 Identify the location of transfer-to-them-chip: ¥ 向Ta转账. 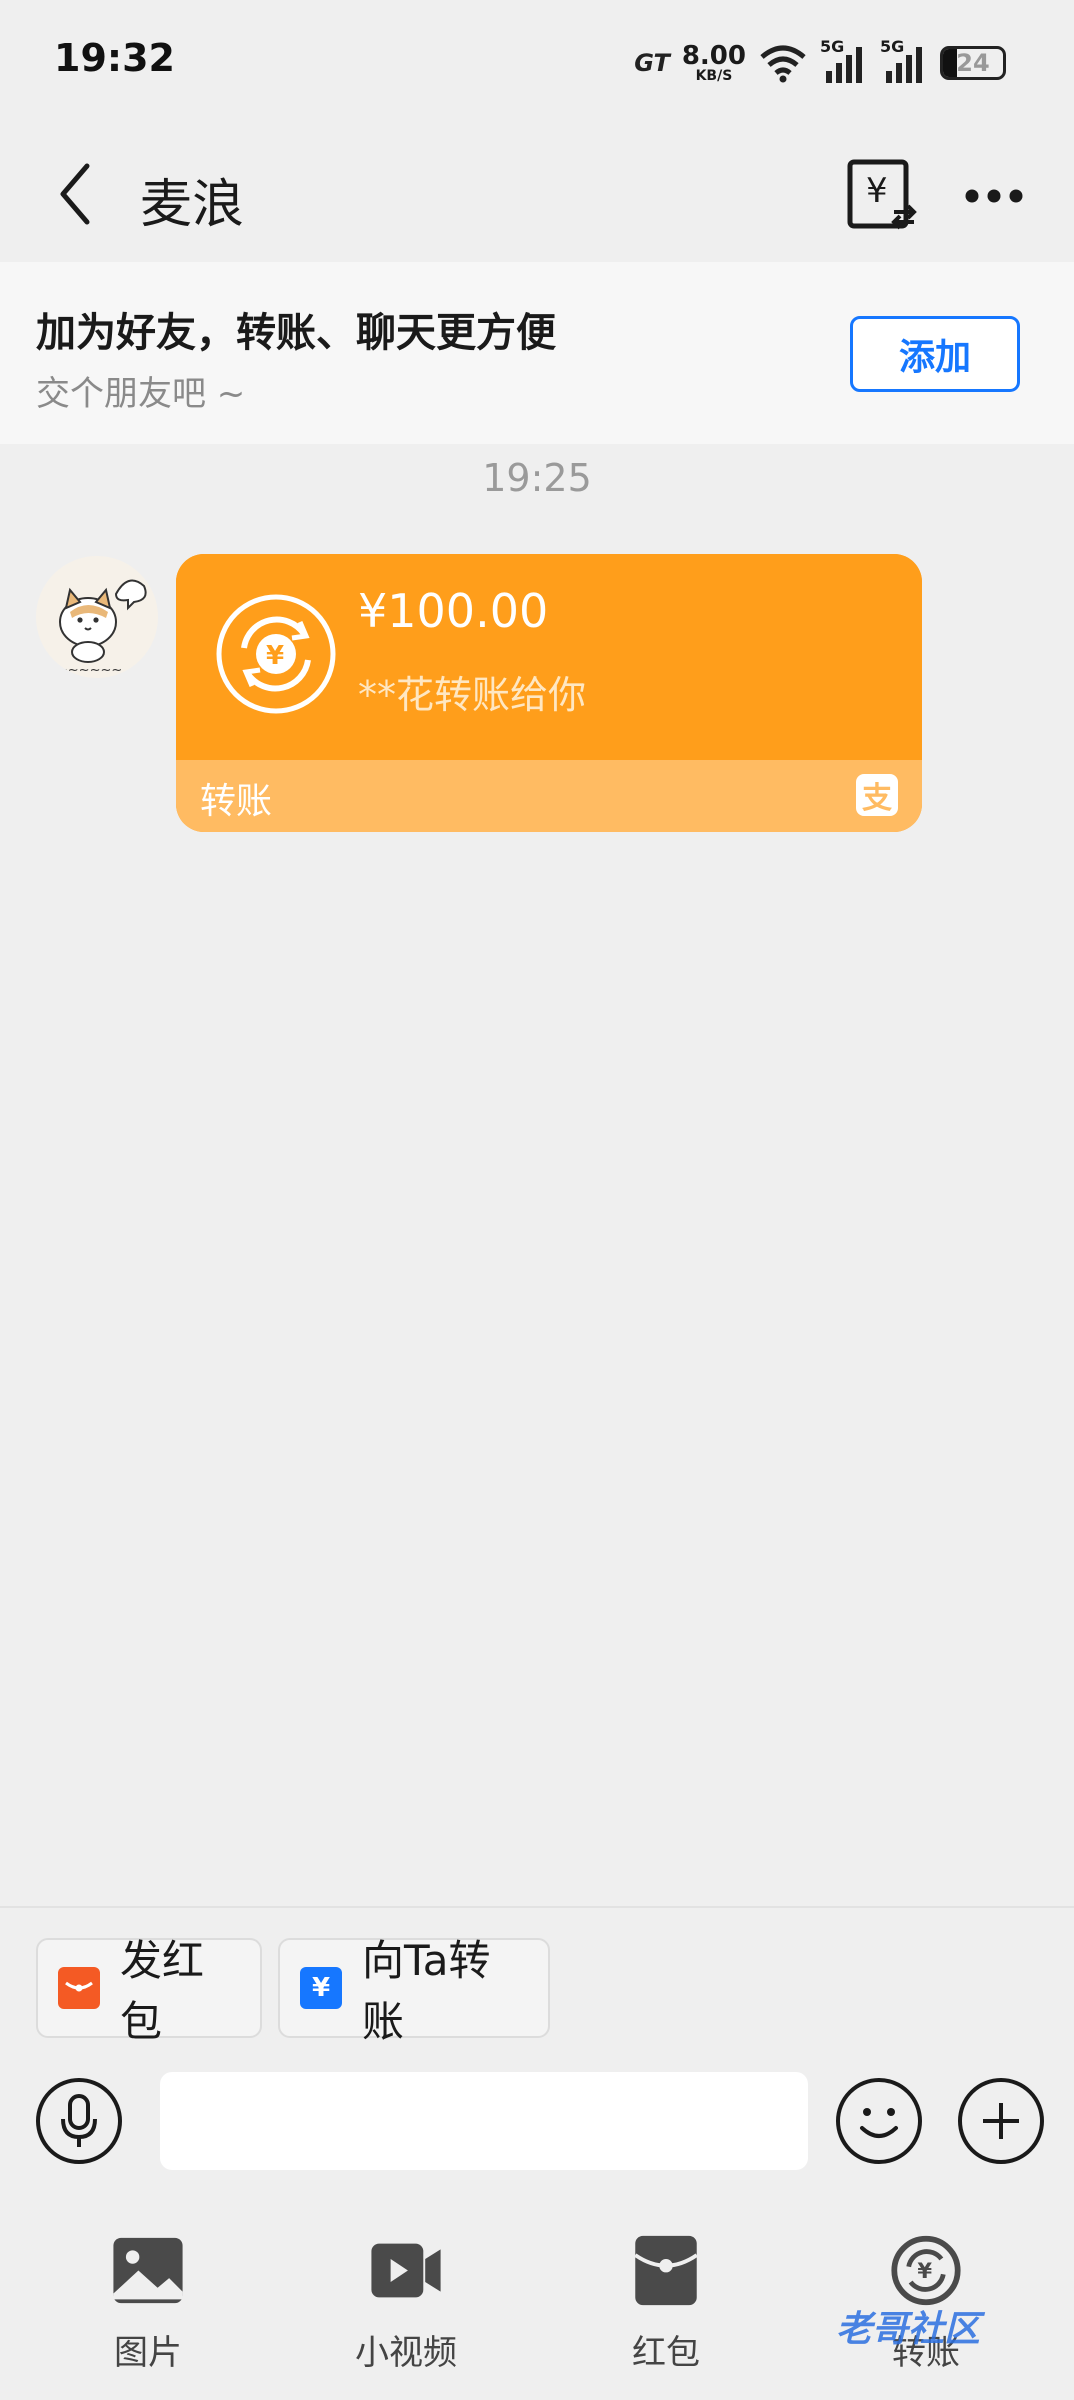
(414, 1991).